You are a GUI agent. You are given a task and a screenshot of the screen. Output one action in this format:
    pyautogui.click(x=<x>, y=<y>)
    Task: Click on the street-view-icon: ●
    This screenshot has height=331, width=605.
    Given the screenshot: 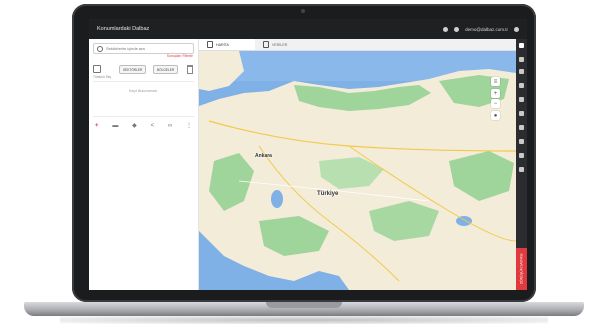 What is the action you would take?
    pyautogui.click(x=495, y=115)
    